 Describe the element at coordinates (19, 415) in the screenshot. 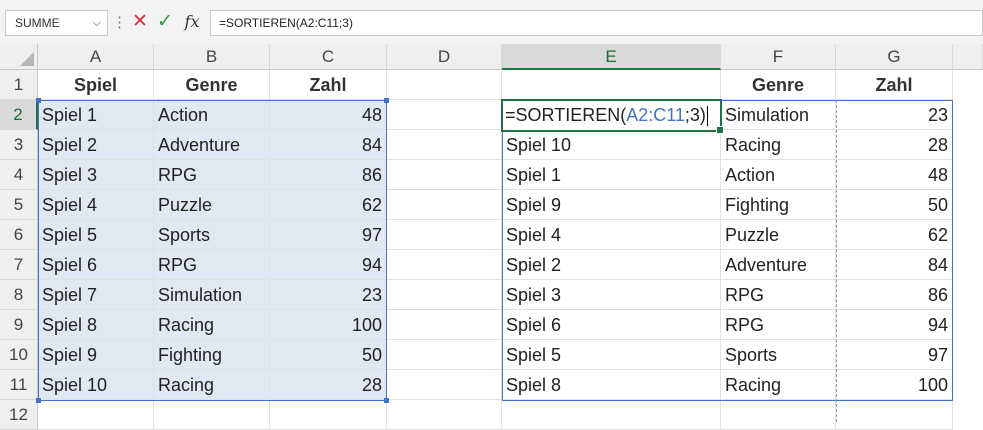

I see `row-header-12: 12` at that location.